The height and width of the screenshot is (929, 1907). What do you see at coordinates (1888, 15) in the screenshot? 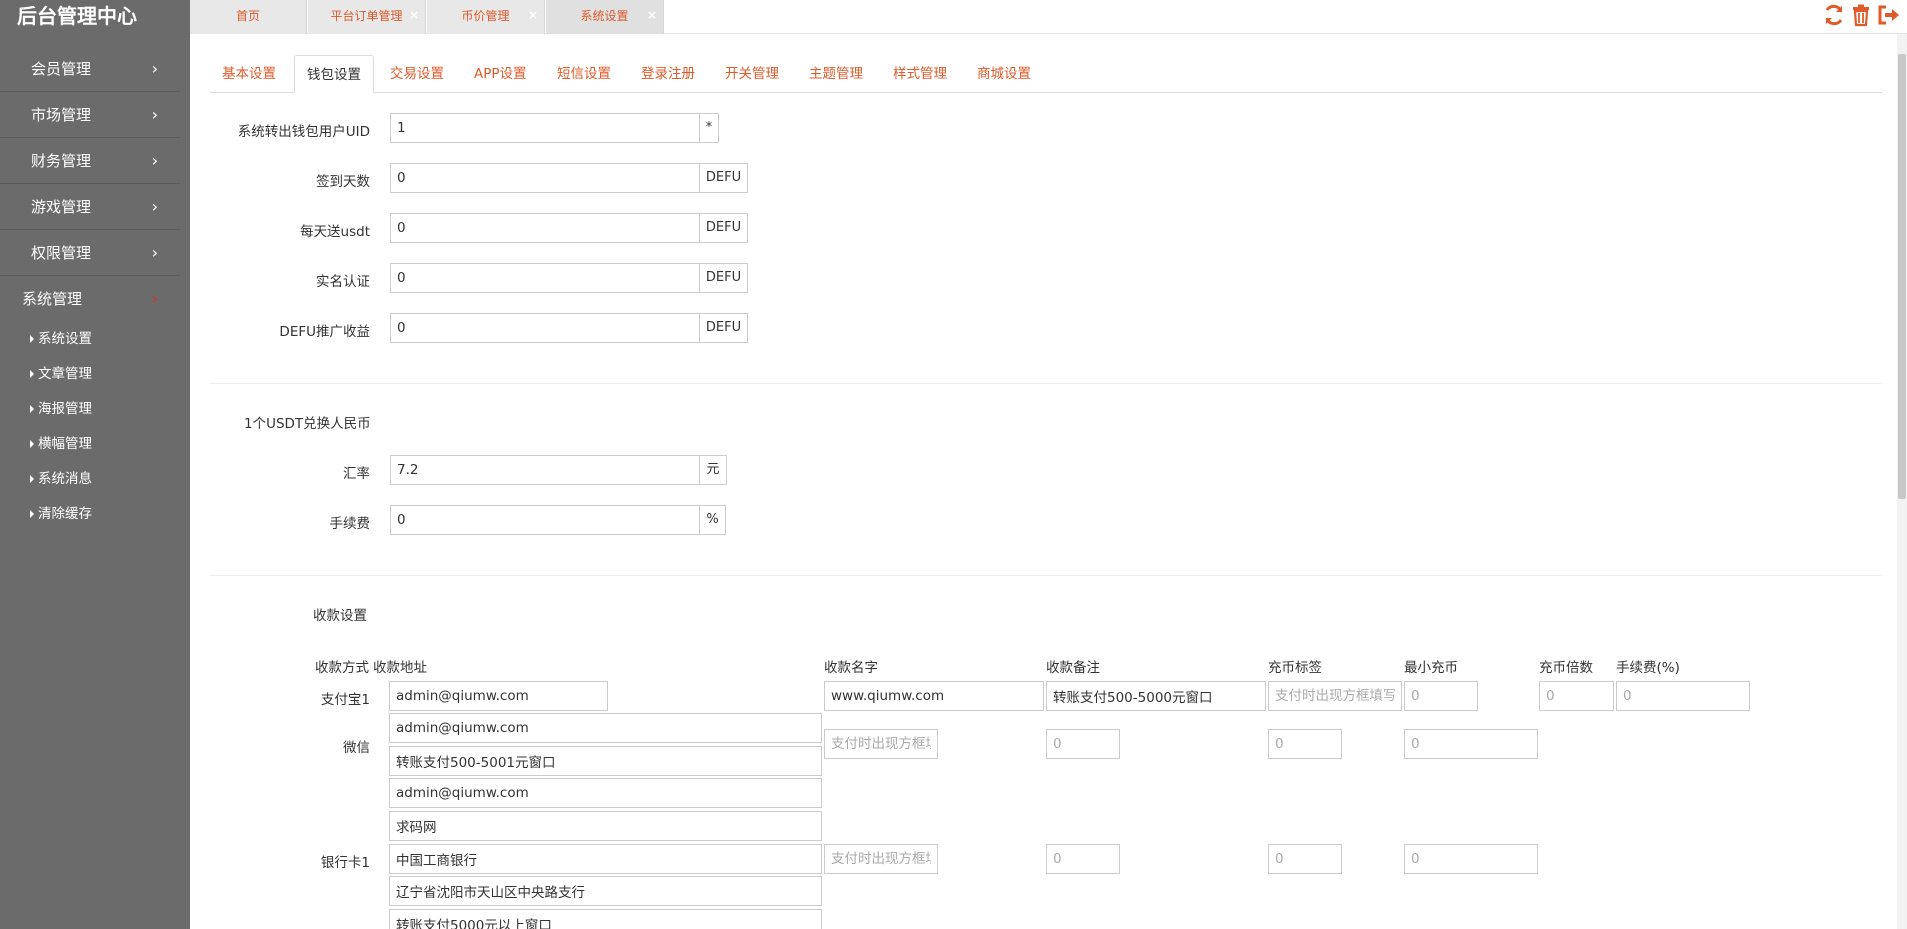
I see `logout-icon` at bounding box center [1888, 15].